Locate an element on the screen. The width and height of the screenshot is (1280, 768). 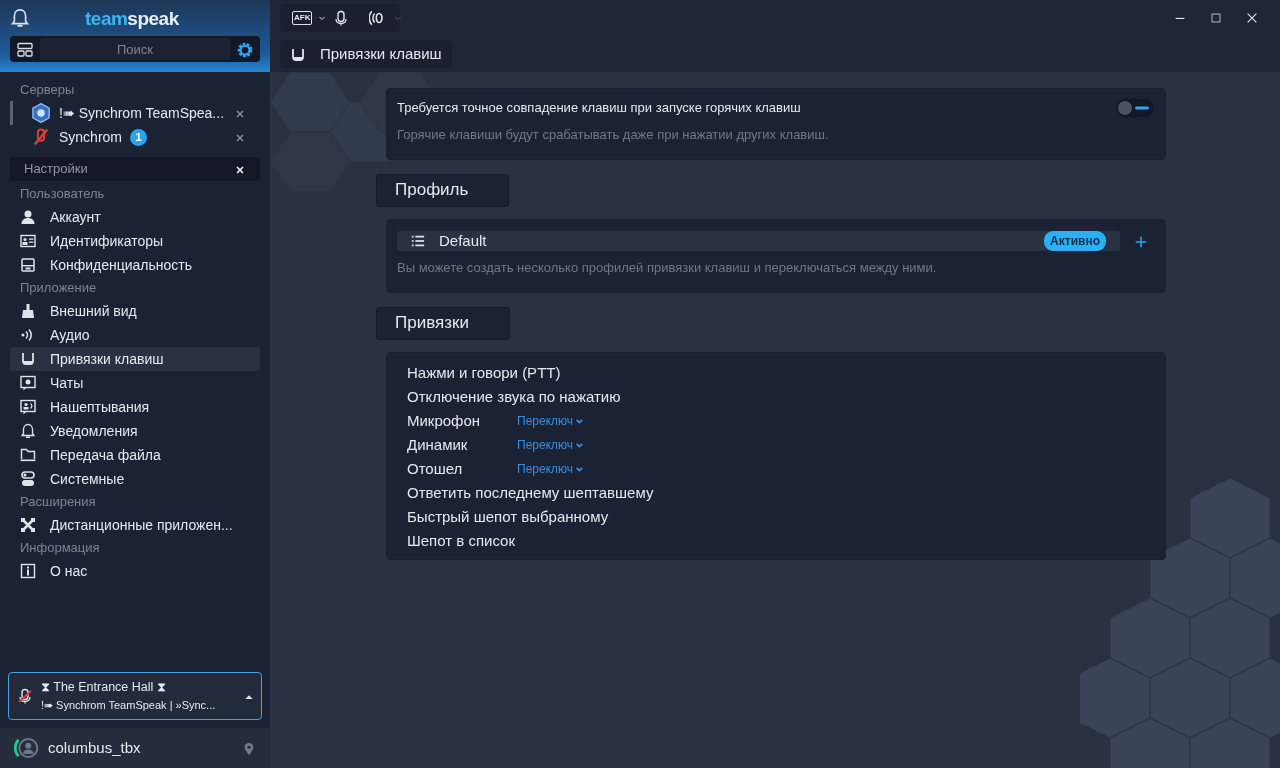
maximize-icon is located at coordinates (1216, 18).